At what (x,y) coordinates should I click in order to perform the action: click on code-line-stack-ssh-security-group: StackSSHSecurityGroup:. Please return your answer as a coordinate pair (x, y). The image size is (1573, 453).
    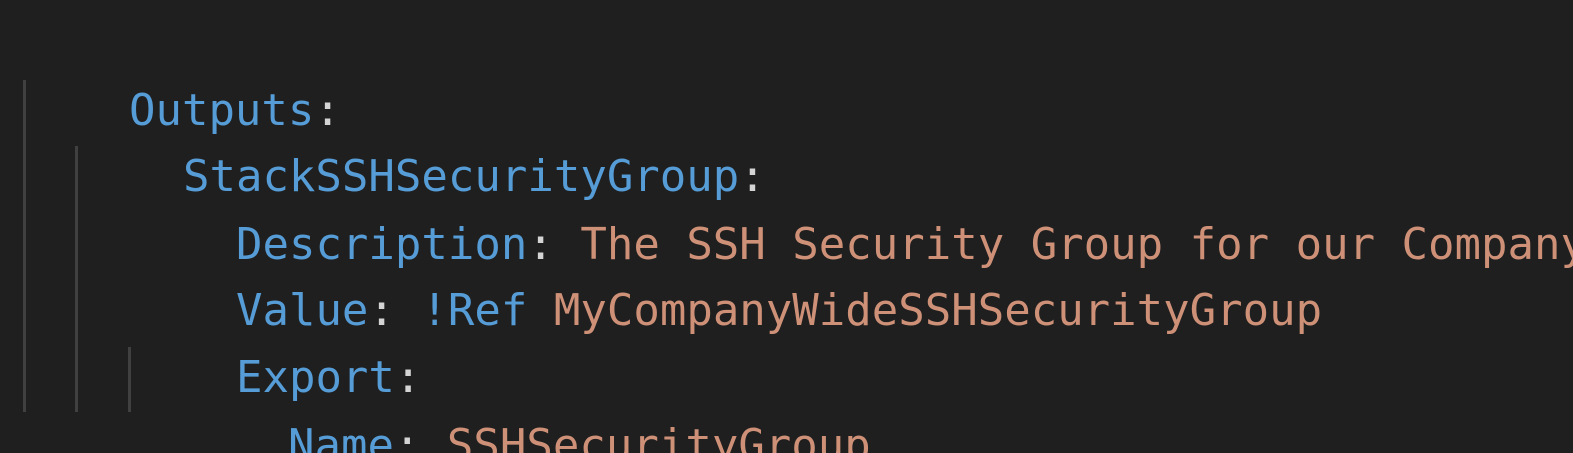
    Looking at the image, I should click on (421, 139).